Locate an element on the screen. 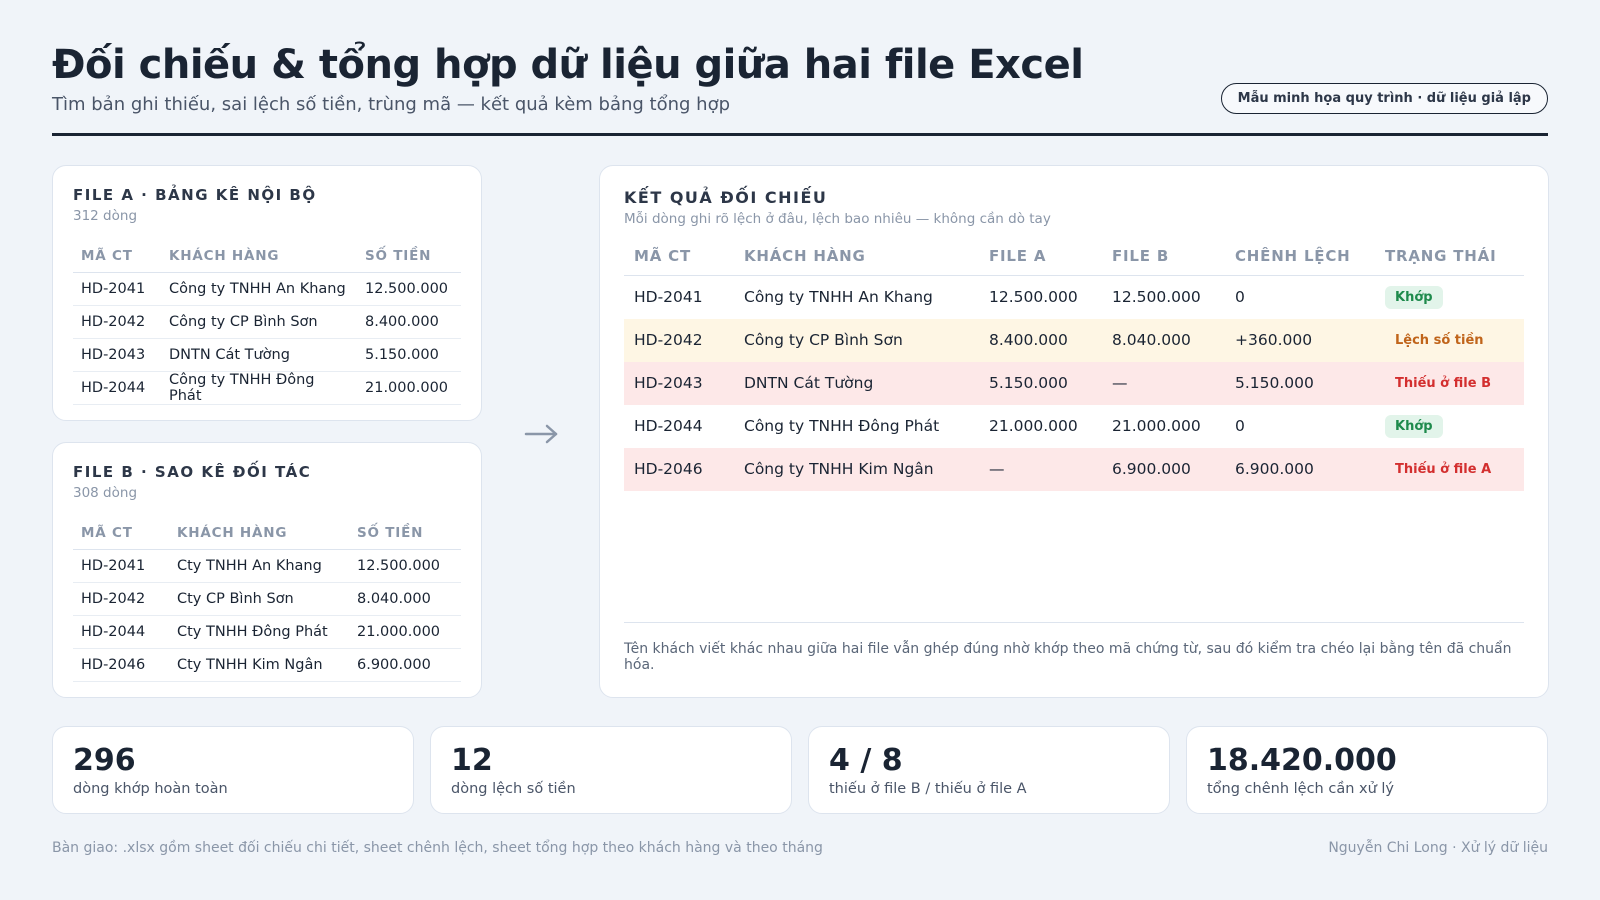 The image size is (1600, 900). table-cell: +360.000 is located at coordinates (1300, 340).